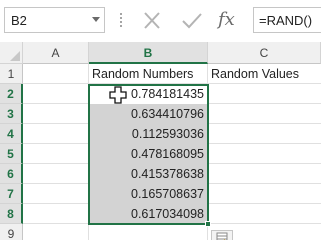 Image resolution: width=321 pixels, height=240 pixels. I want to click on formula-text: =RAND(), so click(286, 20).